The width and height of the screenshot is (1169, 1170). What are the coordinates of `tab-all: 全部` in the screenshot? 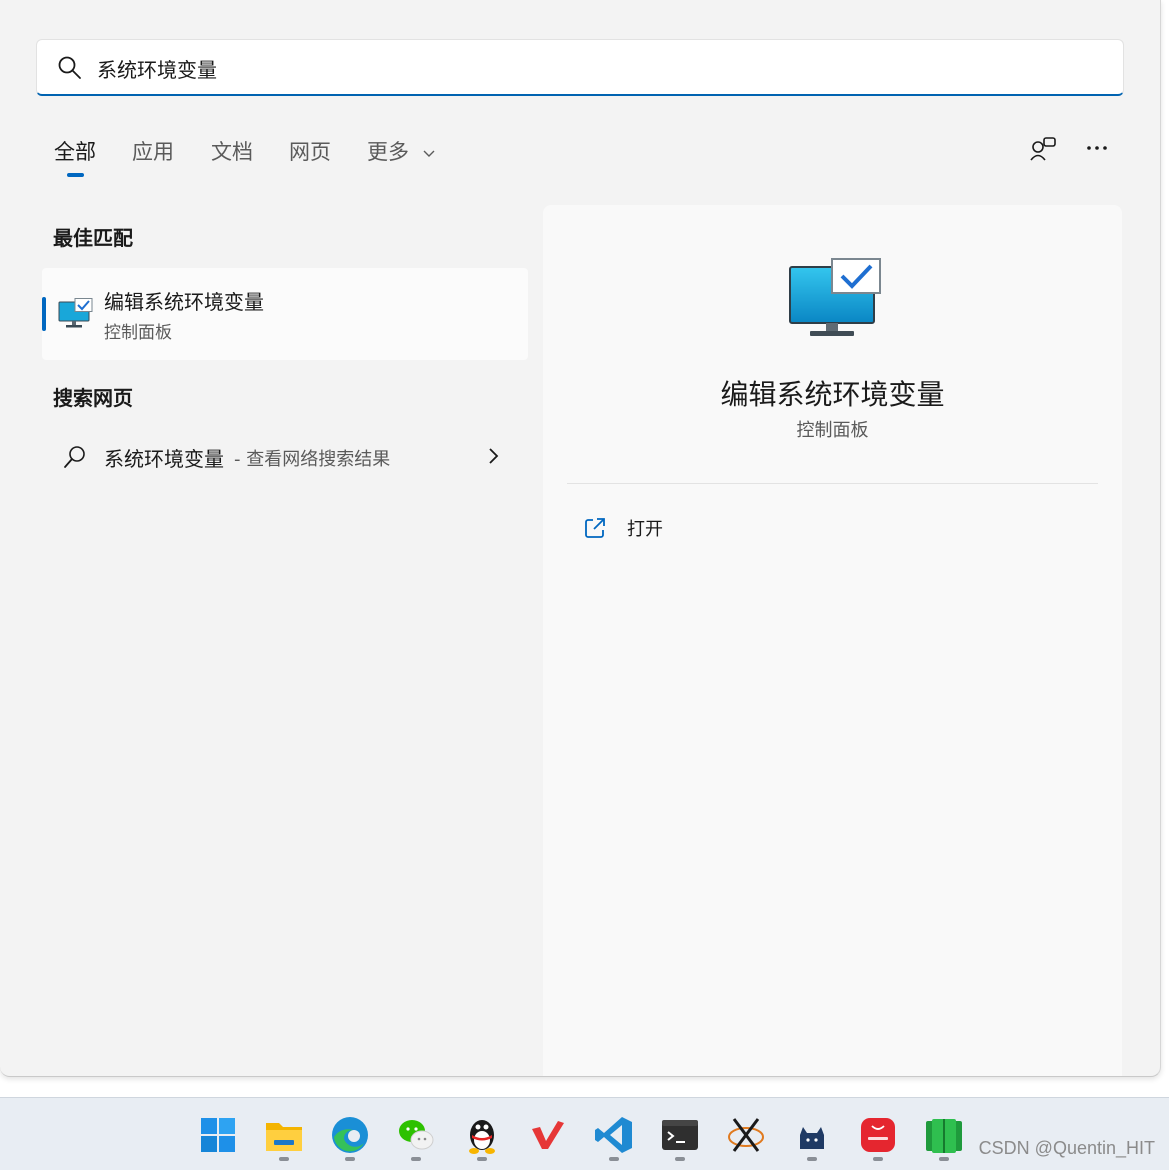 It's located at (75, 156).